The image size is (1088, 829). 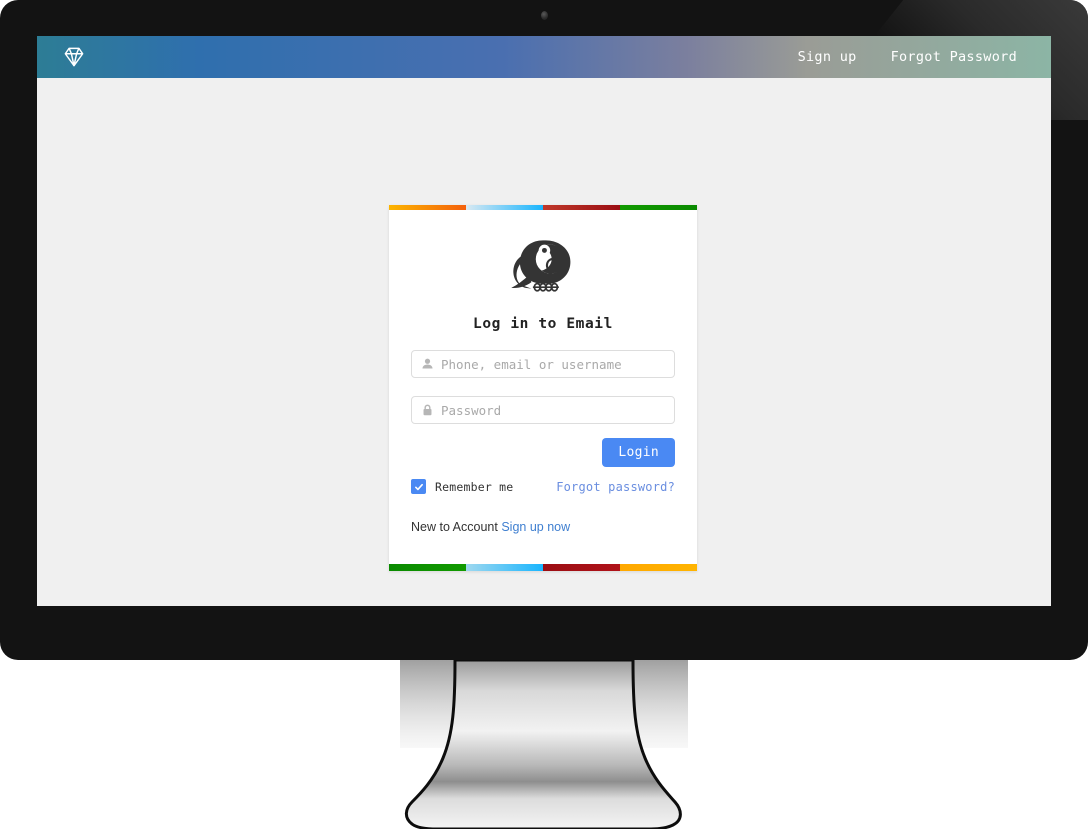 I want to click on password-input, so click(x=543, y=410).